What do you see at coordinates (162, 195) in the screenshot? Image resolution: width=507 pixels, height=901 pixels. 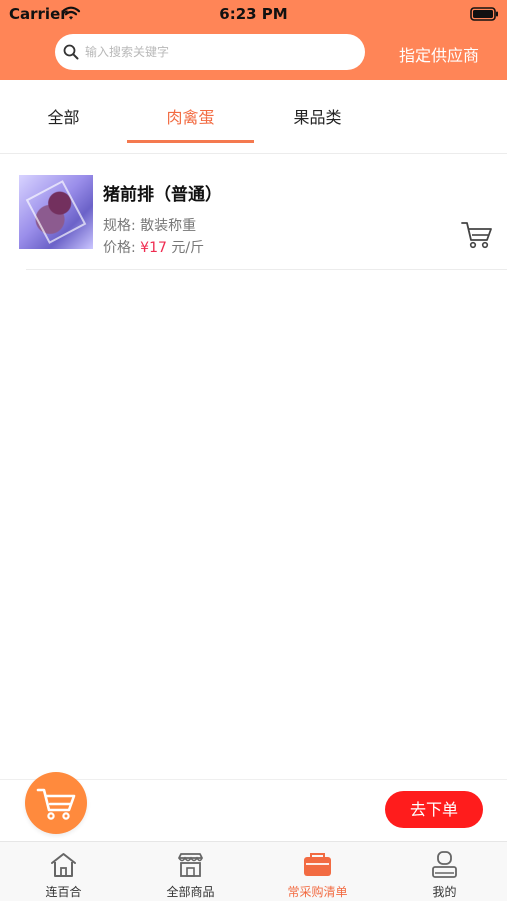 I see `product-name: 猪前排（普通）` at bounding box center [162, 195].